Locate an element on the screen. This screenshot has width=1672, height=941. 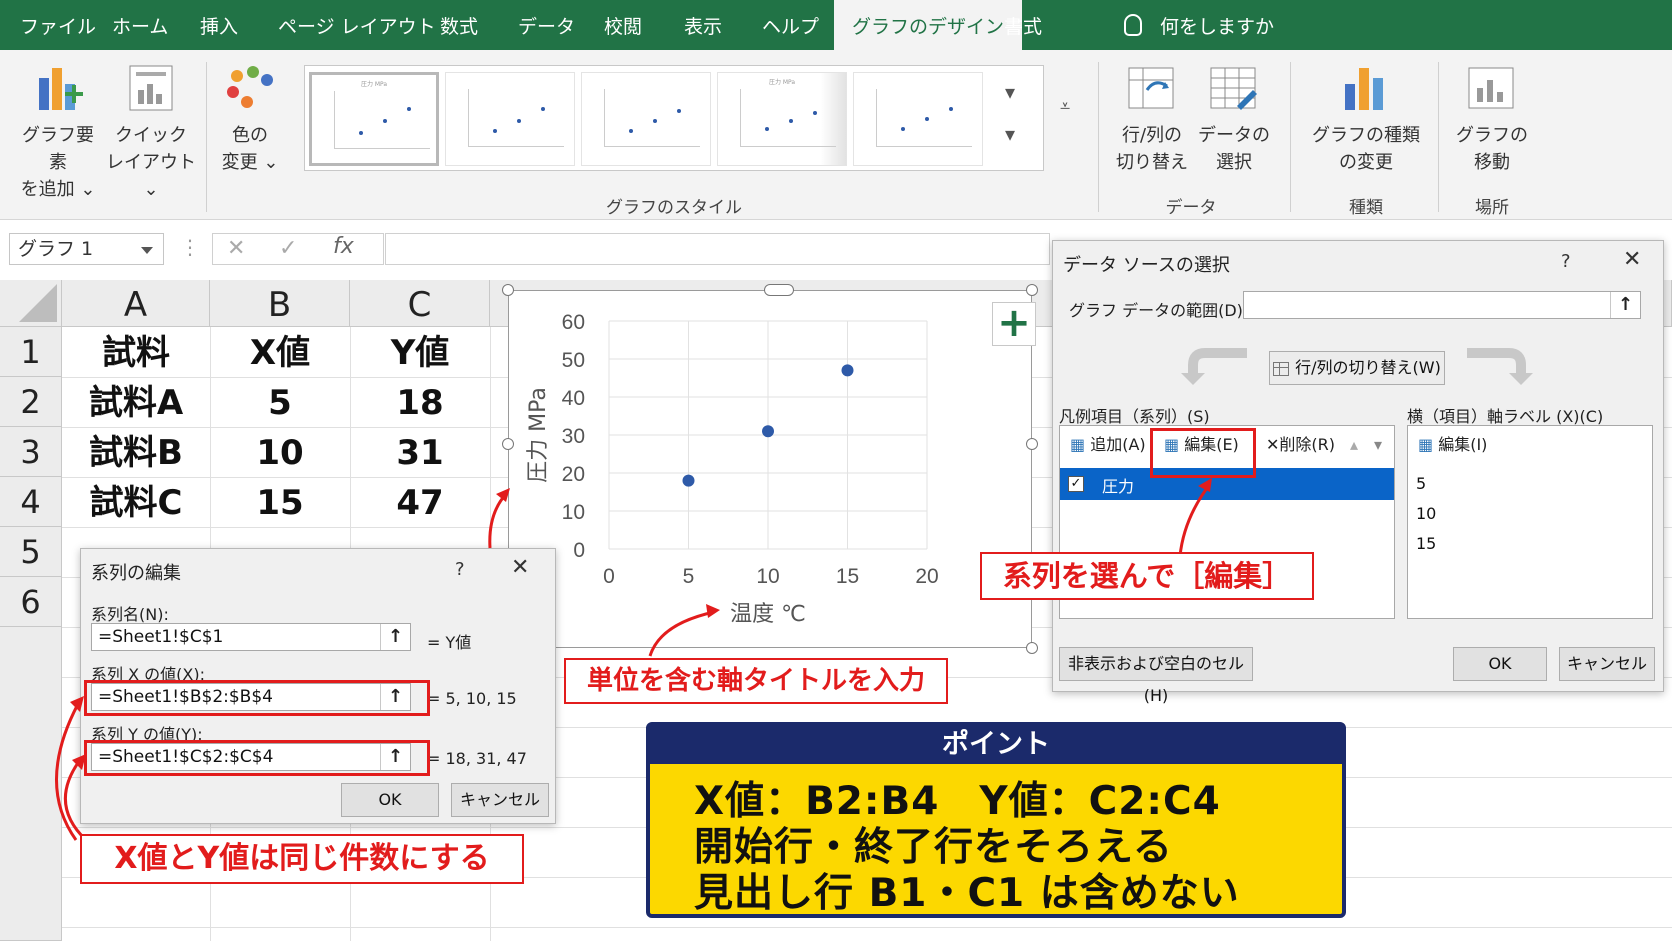
move-down-icon: ▾ is located at coordinates (1378, 445).